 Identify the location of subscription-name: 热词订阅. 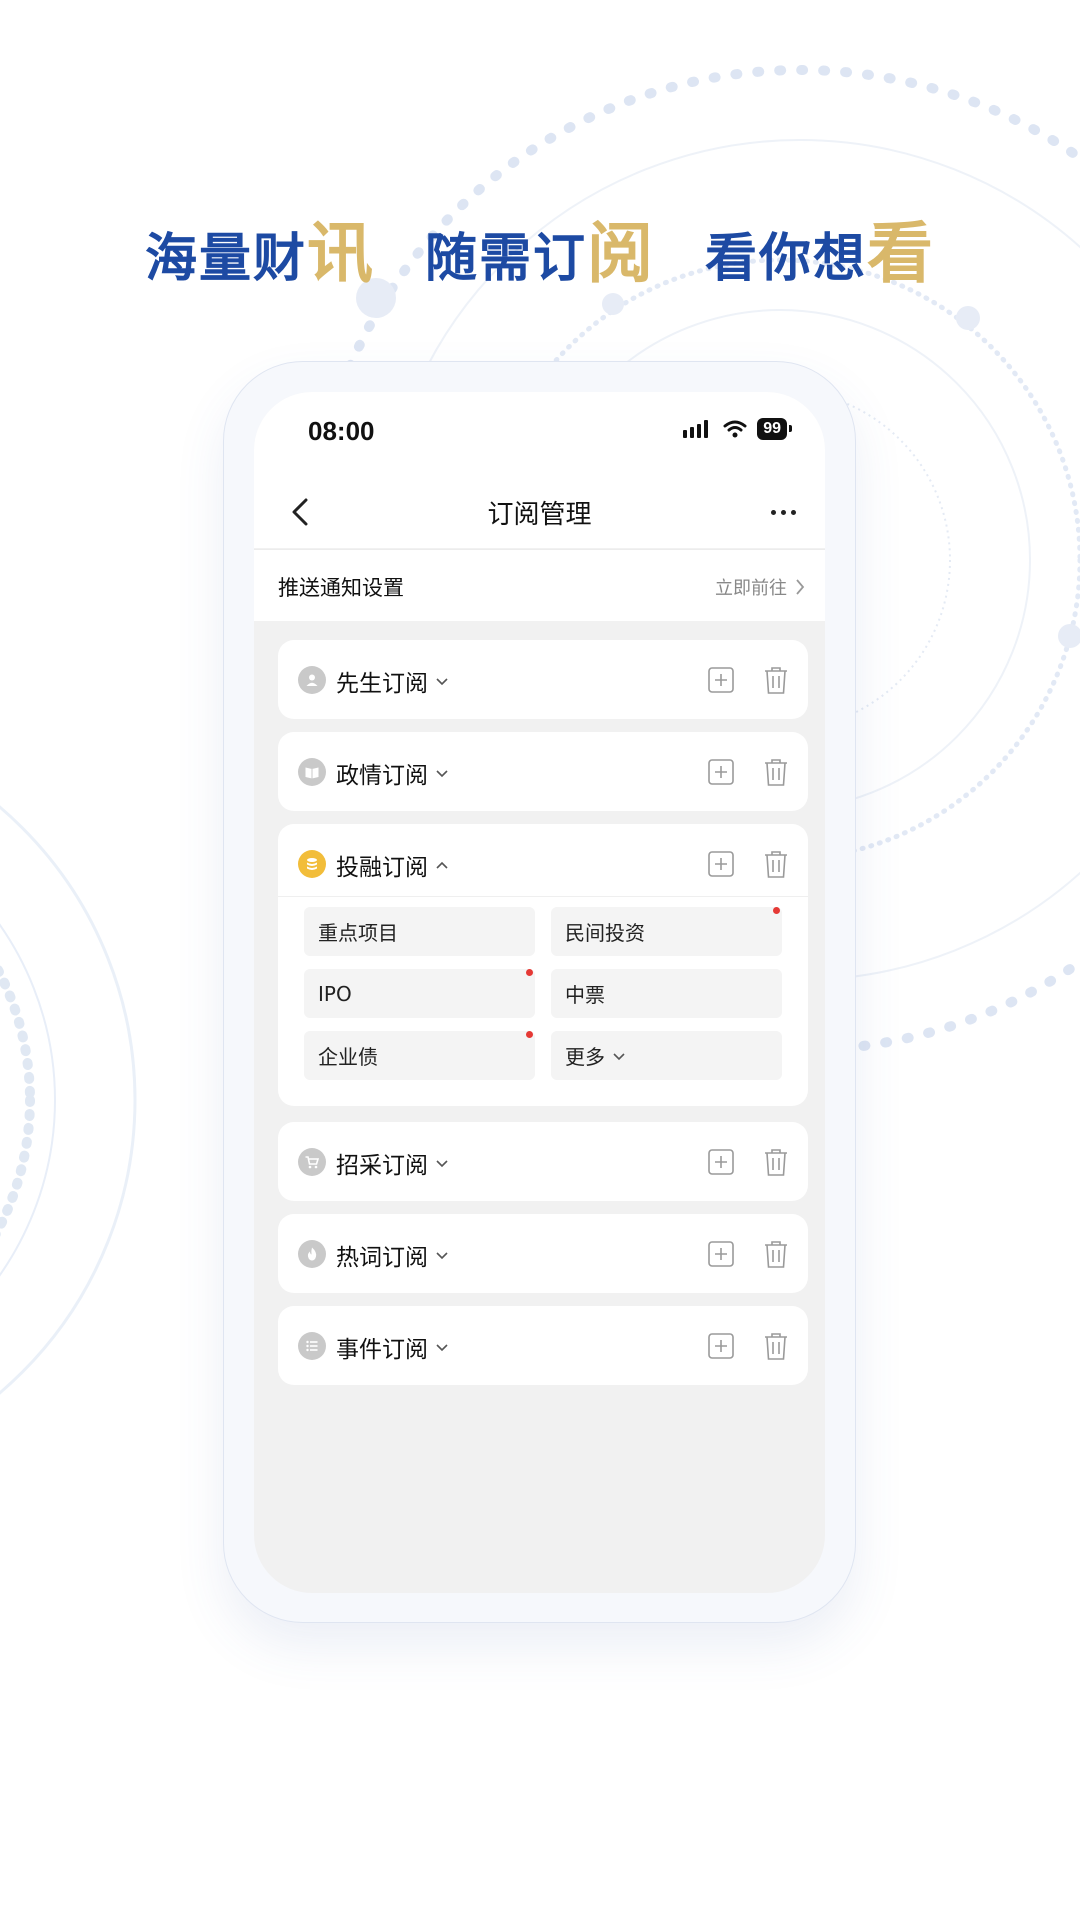
(382, 1258).